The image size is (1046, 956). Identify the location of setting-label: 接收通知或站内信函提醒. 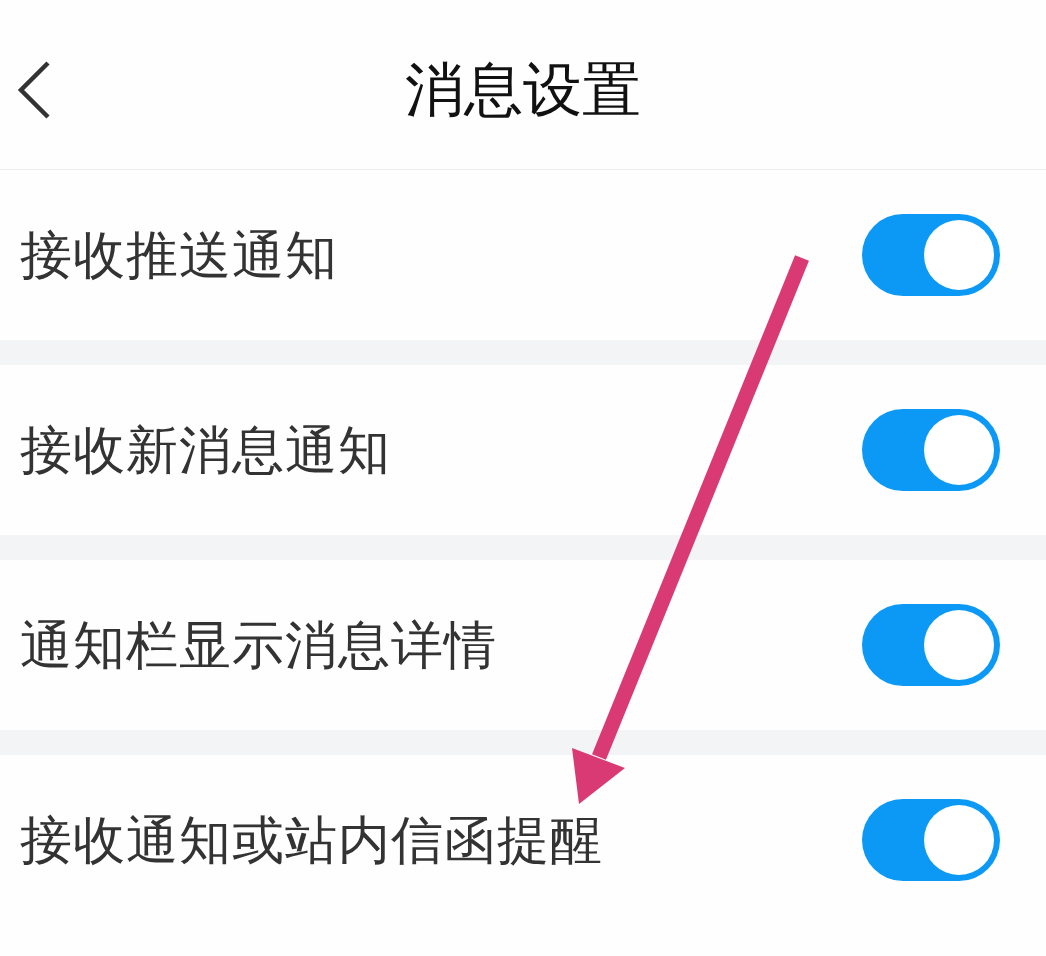
(311, 840).